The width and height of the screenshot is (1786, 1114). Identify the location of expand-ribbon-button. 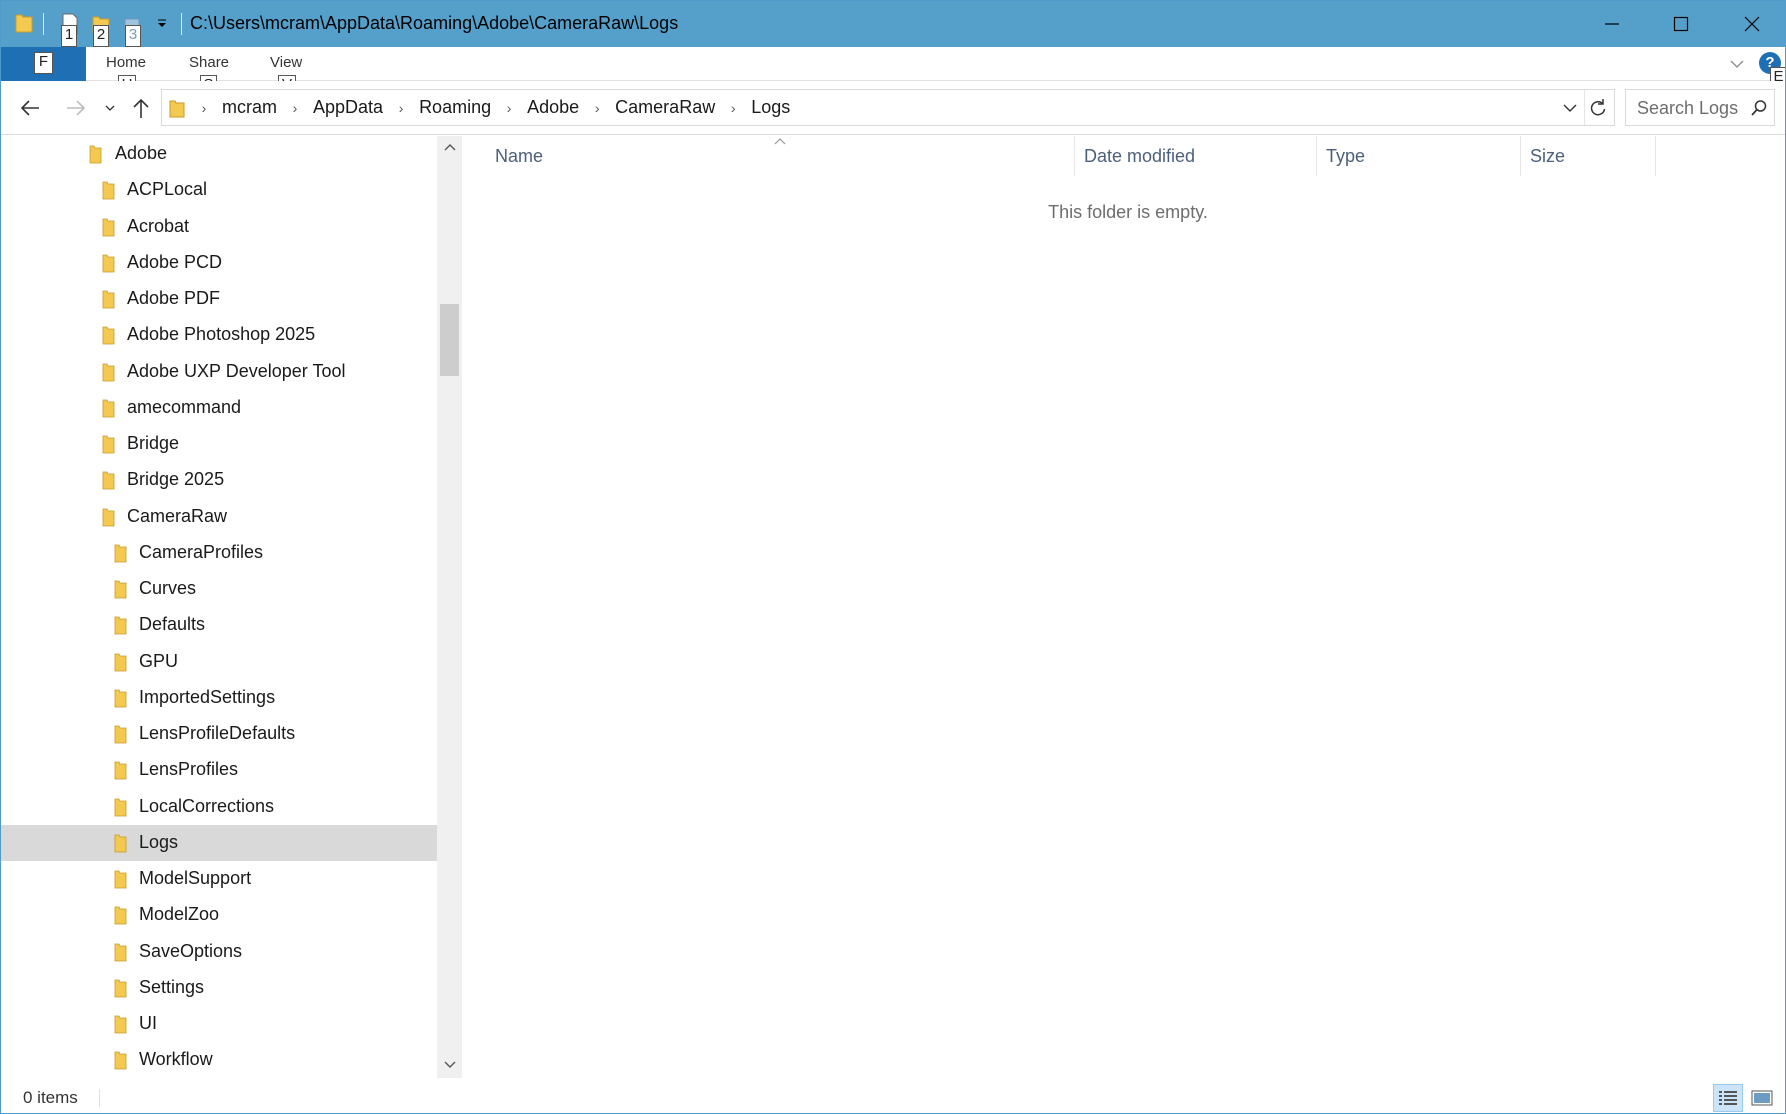
(1737, 64).